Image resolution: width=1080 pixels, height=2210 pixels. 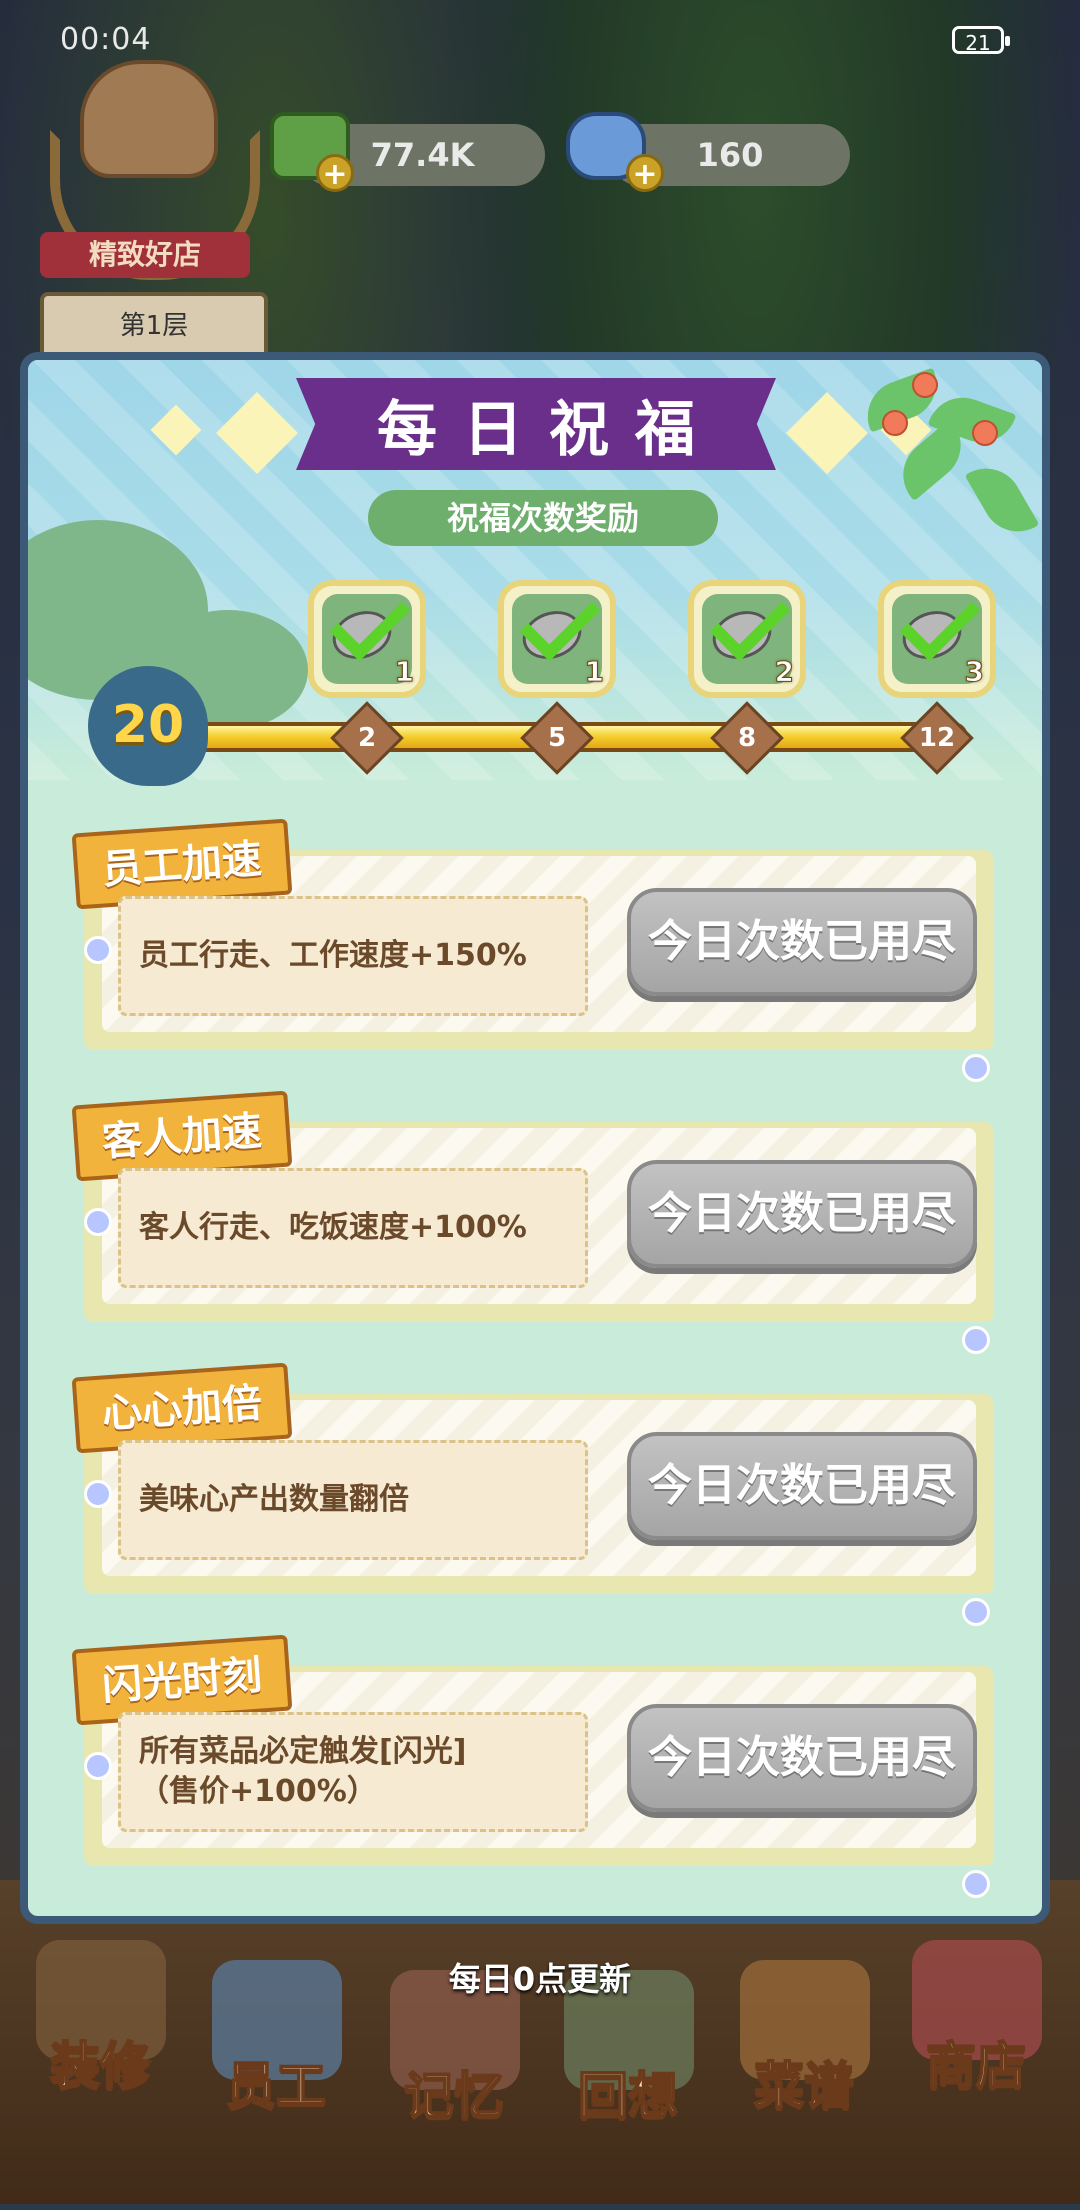 I want to click on status-time: 00:04, so click(x=106, y=39).